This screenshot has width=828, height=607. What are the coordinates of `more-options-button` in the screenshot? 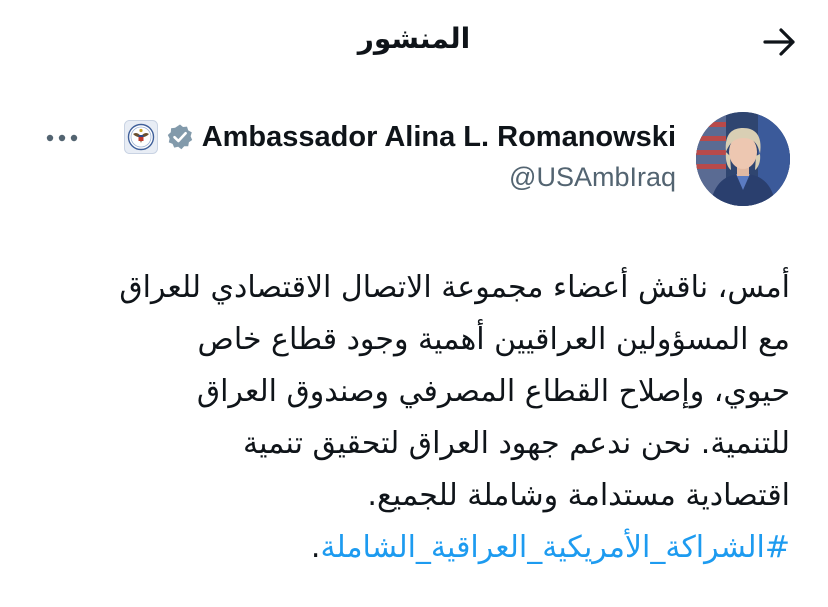 It's located at (62, 138).